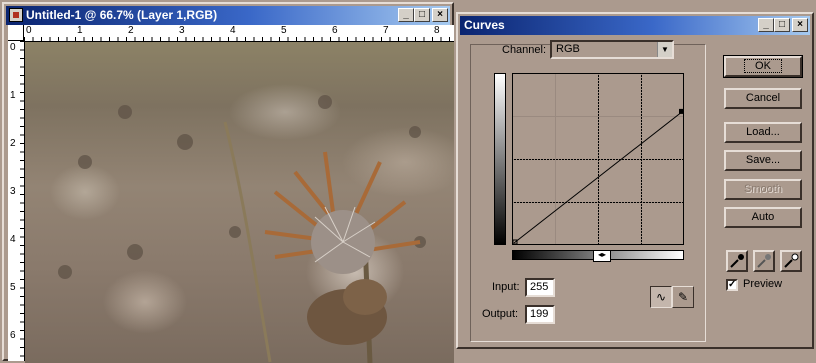 This screenshot has height=363, width=816. I want to click on ruler-top-label: 2, so click(131, 30).